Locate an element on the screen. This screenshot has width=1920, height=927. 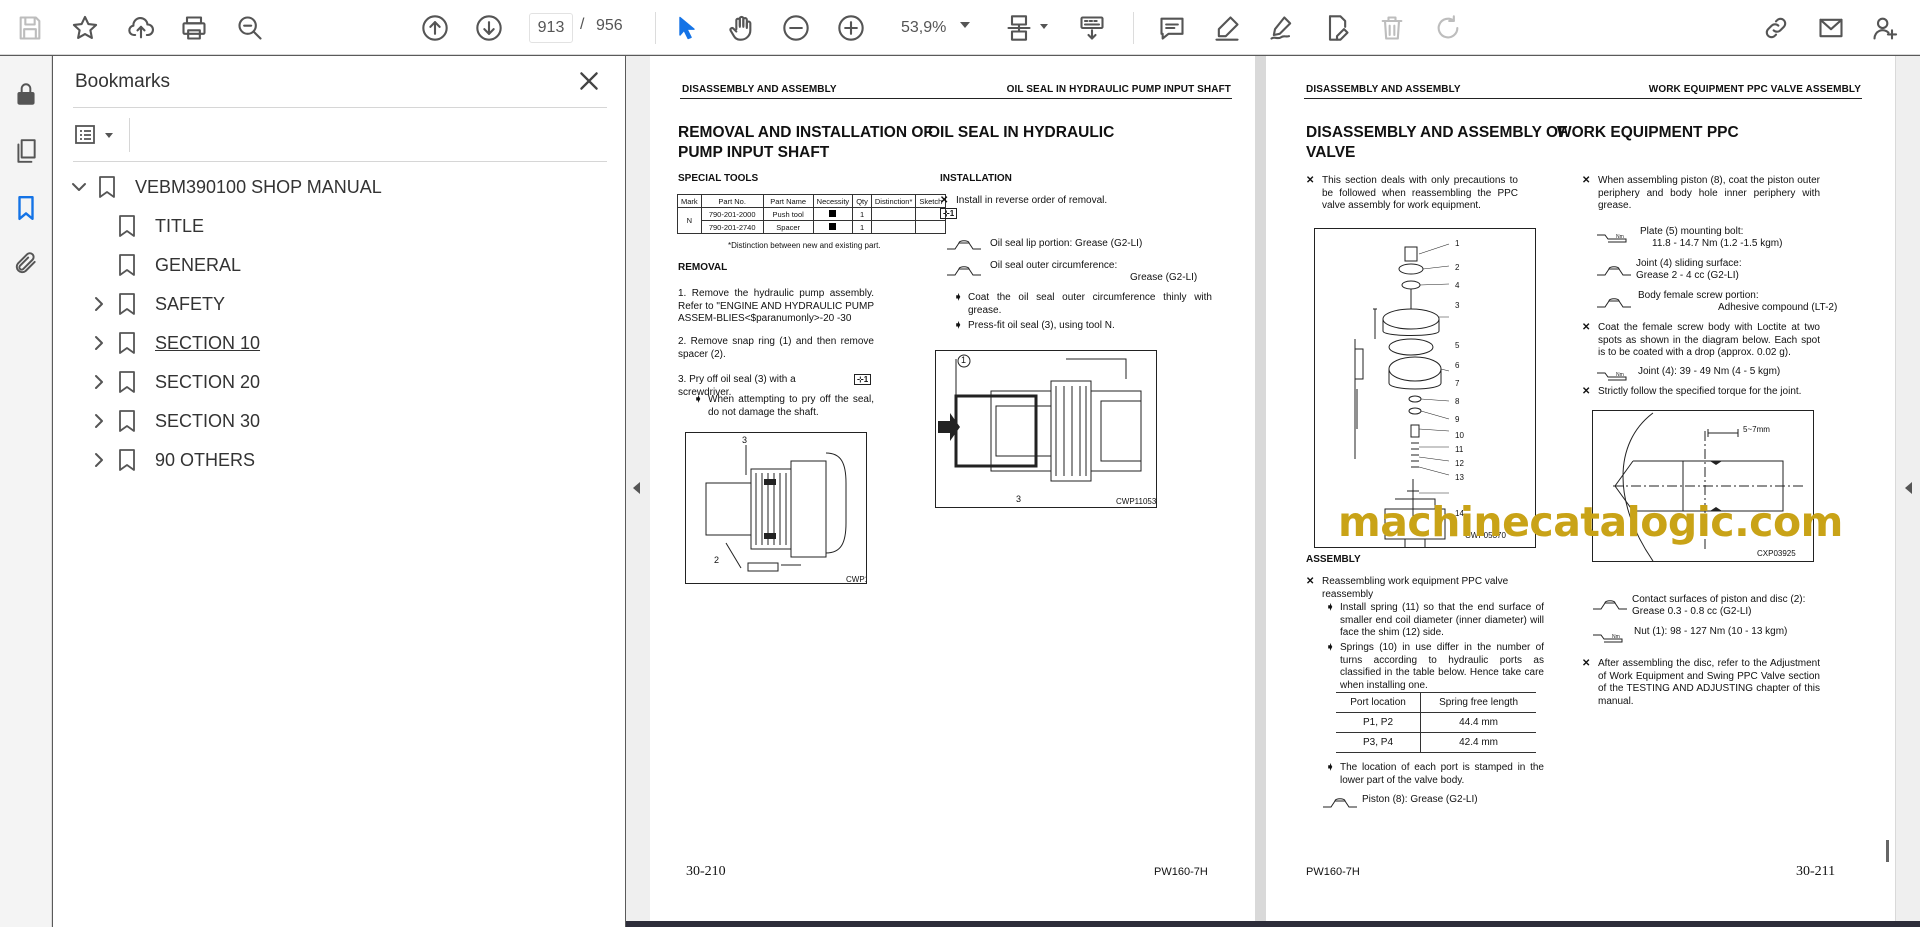
bookmark-item-general: GENERAL is located at coordinates (179, 265).